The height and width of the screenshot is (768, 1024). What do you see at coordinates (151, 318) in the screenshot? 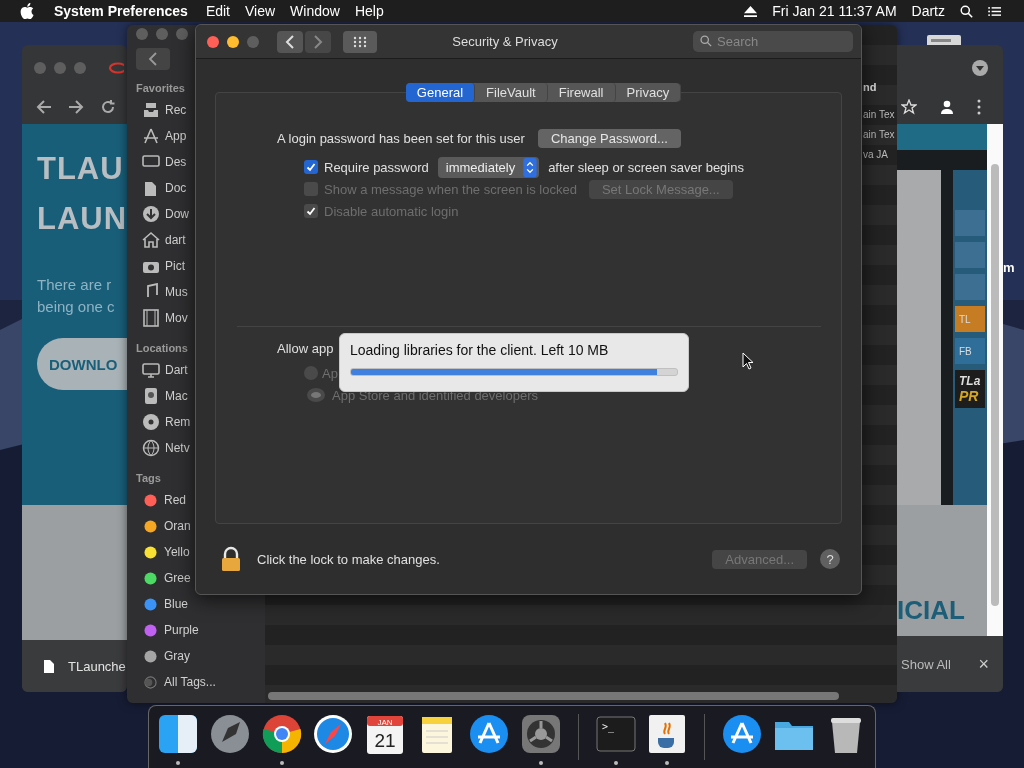
I see `film-icon` at bounding box center [151, 318].